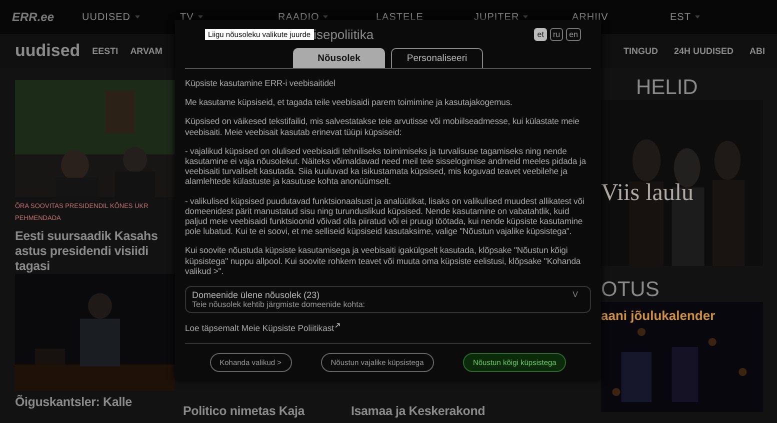  I want to click on logo: ERR.ee, so click(47, 17).